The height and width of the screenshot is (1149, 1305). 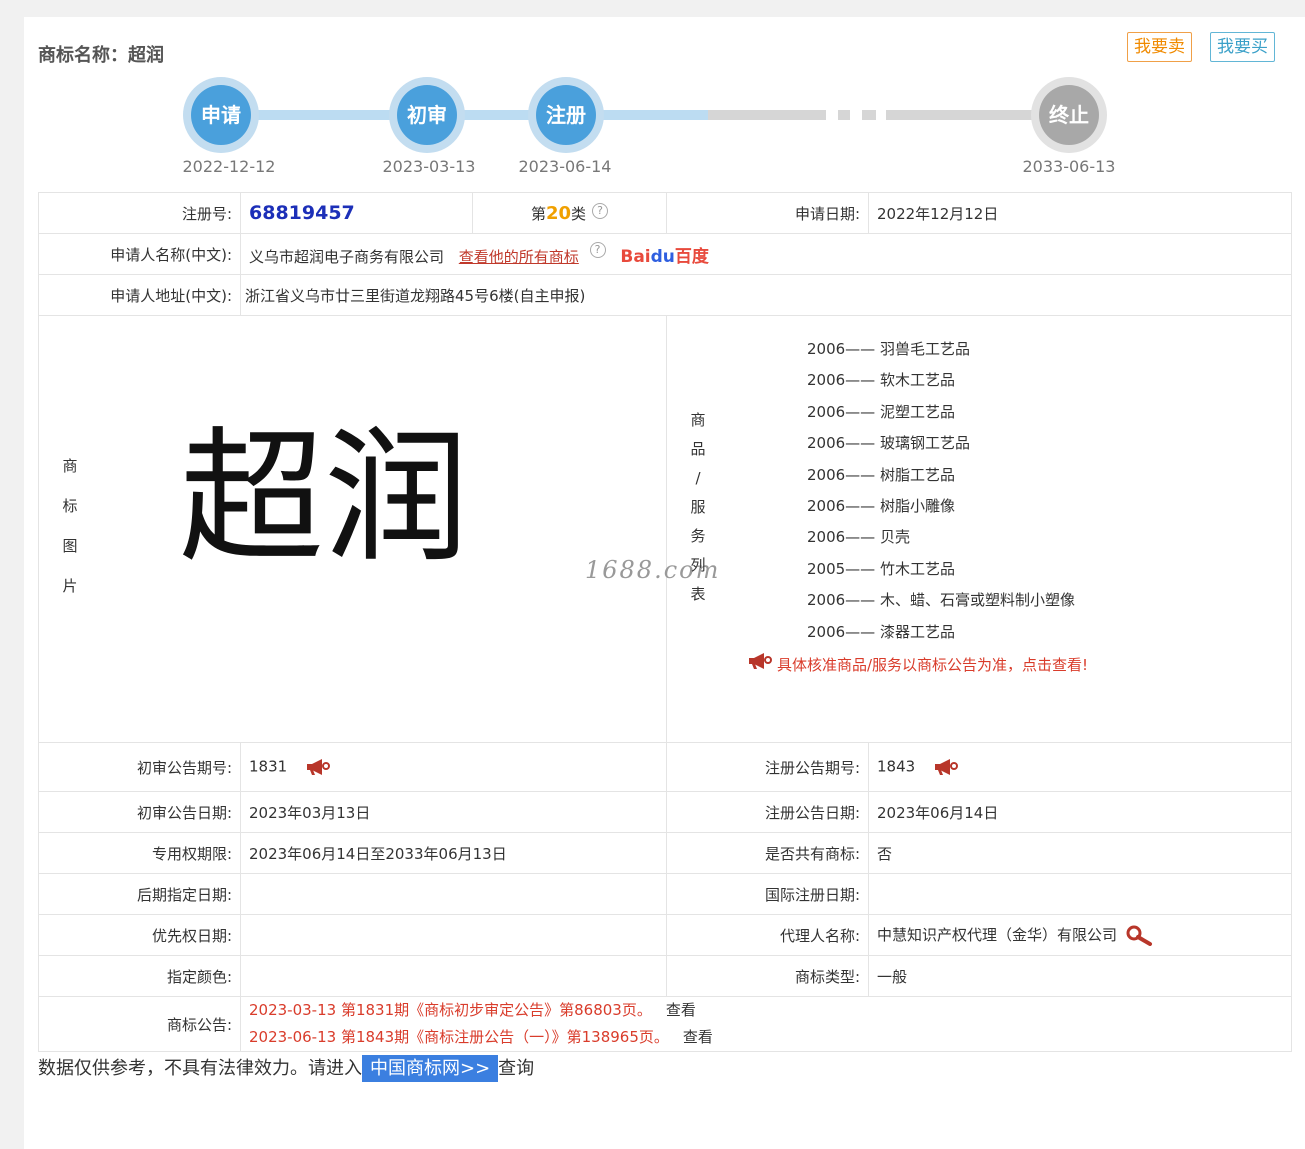 What do you see at coordinates (566, 115) in the screenshot?
I see `timeline-step-register: 注册` at bounding box center [566, 115].